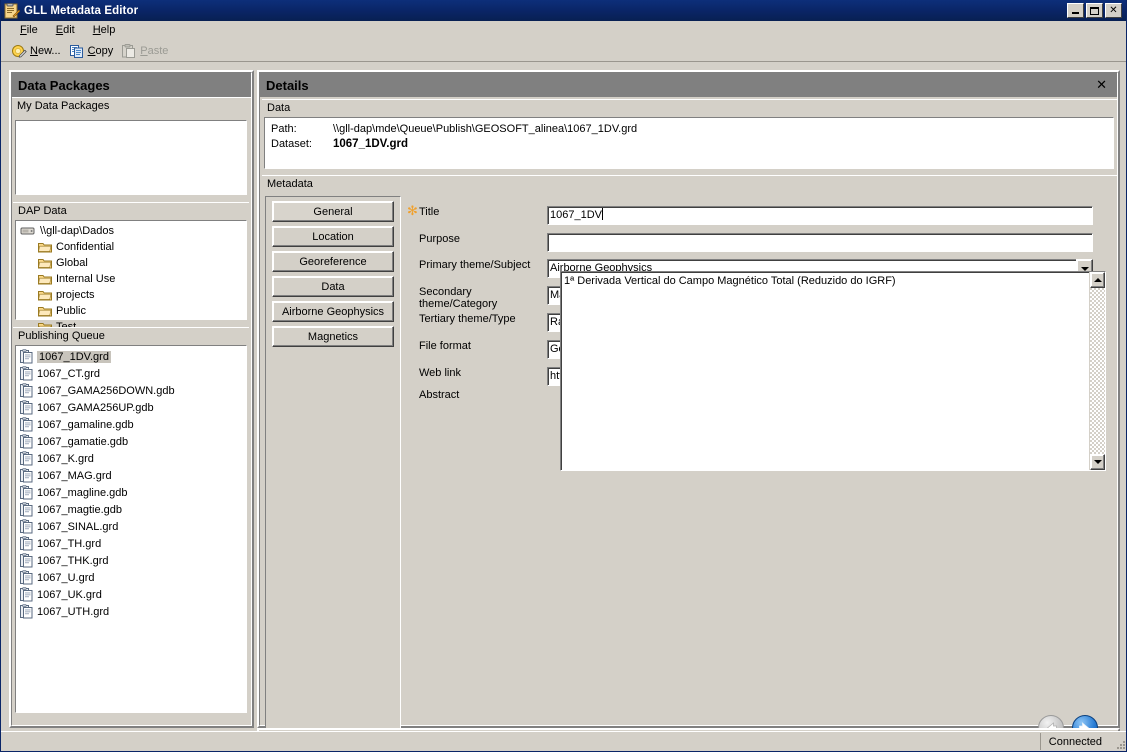  Describe the element at coordinates (1118, 742) in the screenshot. I see `resize-grip-icon` at that location.